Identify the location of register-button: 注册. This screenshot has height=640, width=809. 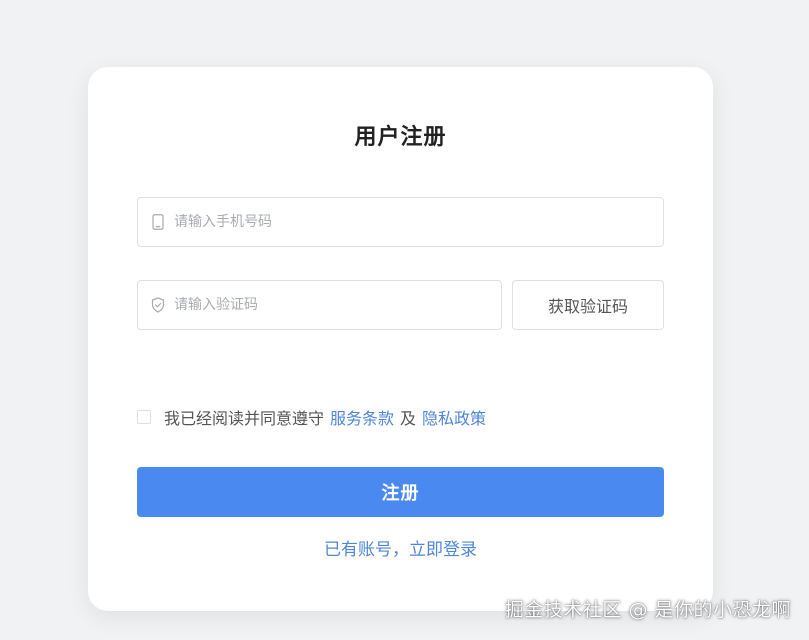
(400, 492).